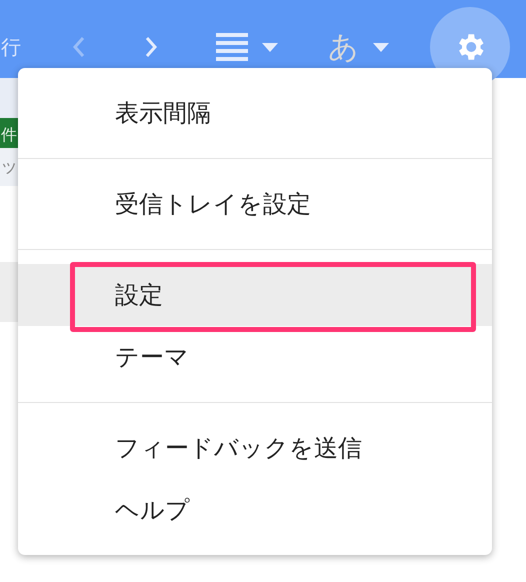 The width and height of the screenshot is (526, 582). I want to click on chevron-right-icon, so click(151, 47).